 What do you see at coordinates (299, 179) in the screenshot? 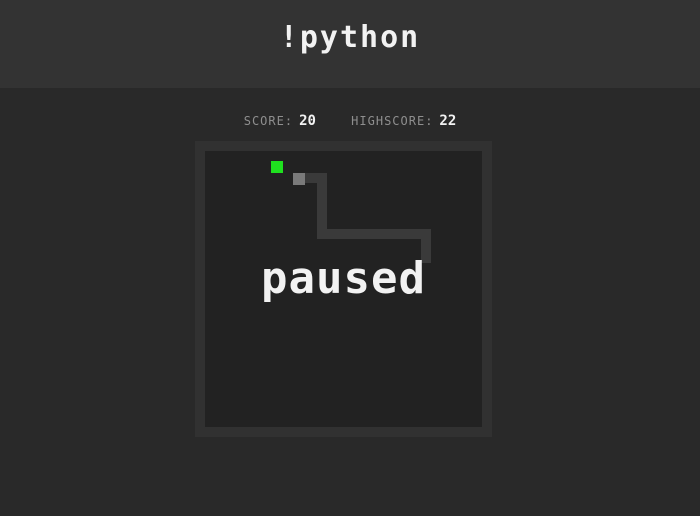
I see `snake-head` at bounding box center [299, 179].